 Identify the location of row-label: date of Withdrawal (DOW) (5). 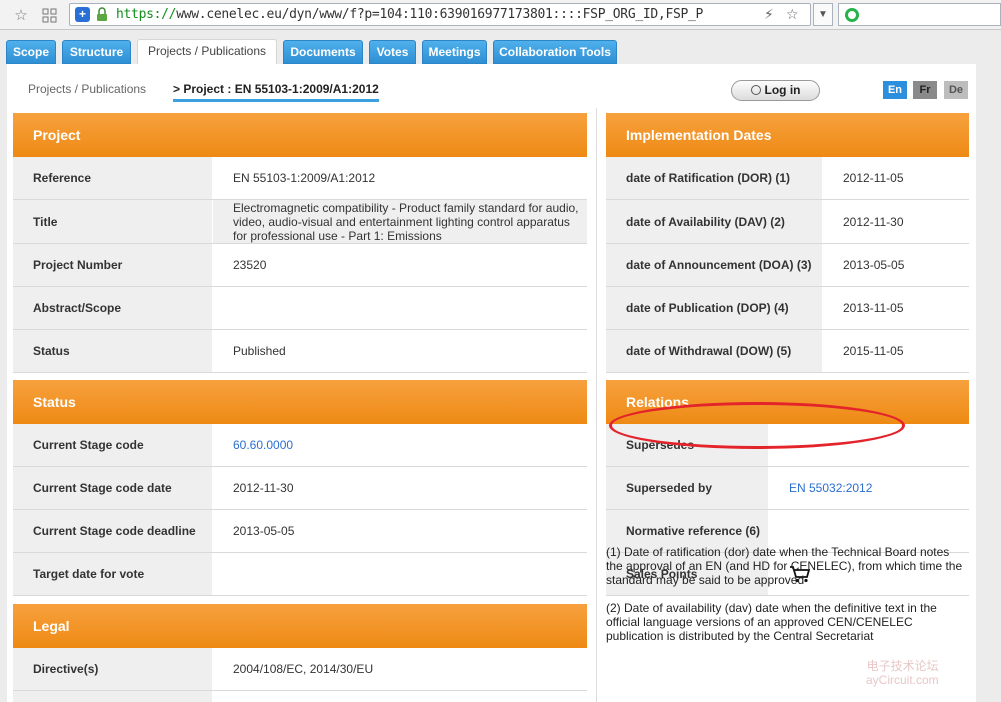
(714, 351).